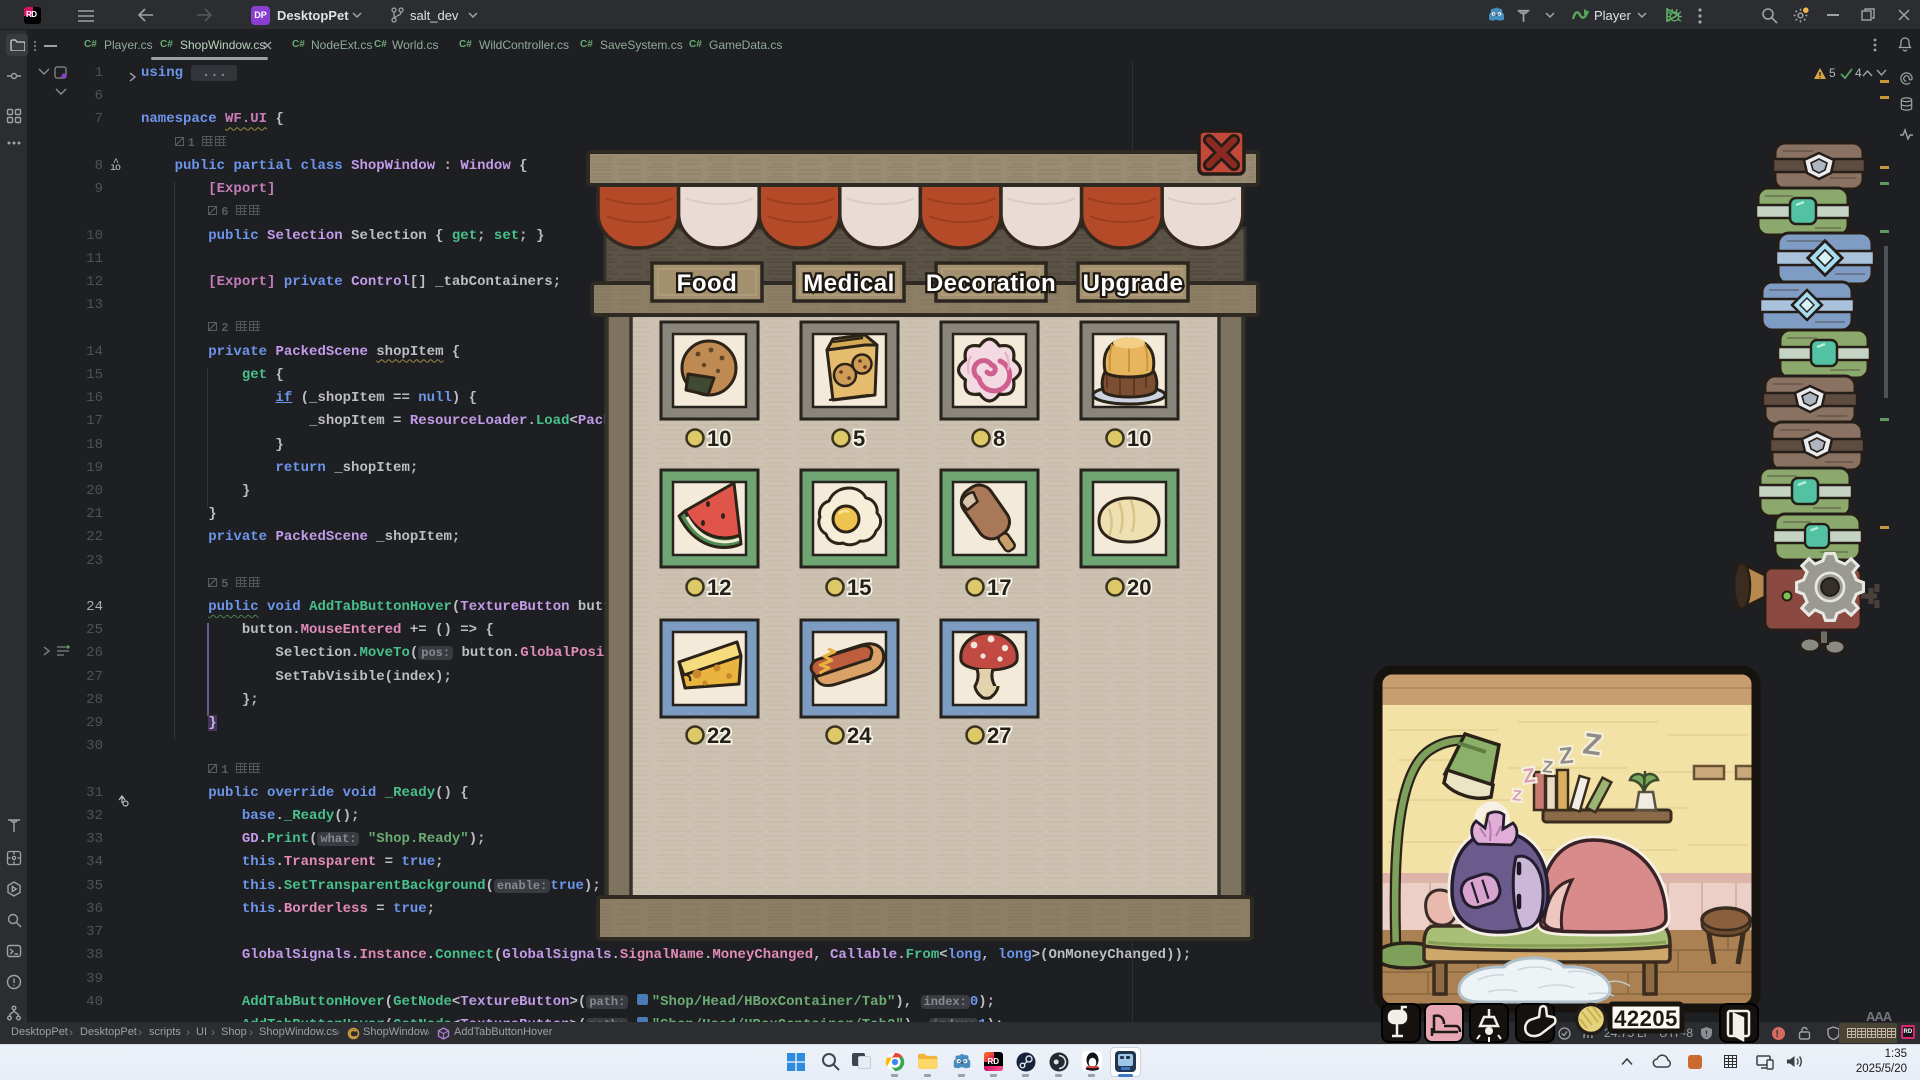 Image resolution: width=1920 pixels, height=1080 pixels. What do you see at coordinates (999, 587) in the screenshot?
I see `svg-text: 17` at bounding box center [999, 587].